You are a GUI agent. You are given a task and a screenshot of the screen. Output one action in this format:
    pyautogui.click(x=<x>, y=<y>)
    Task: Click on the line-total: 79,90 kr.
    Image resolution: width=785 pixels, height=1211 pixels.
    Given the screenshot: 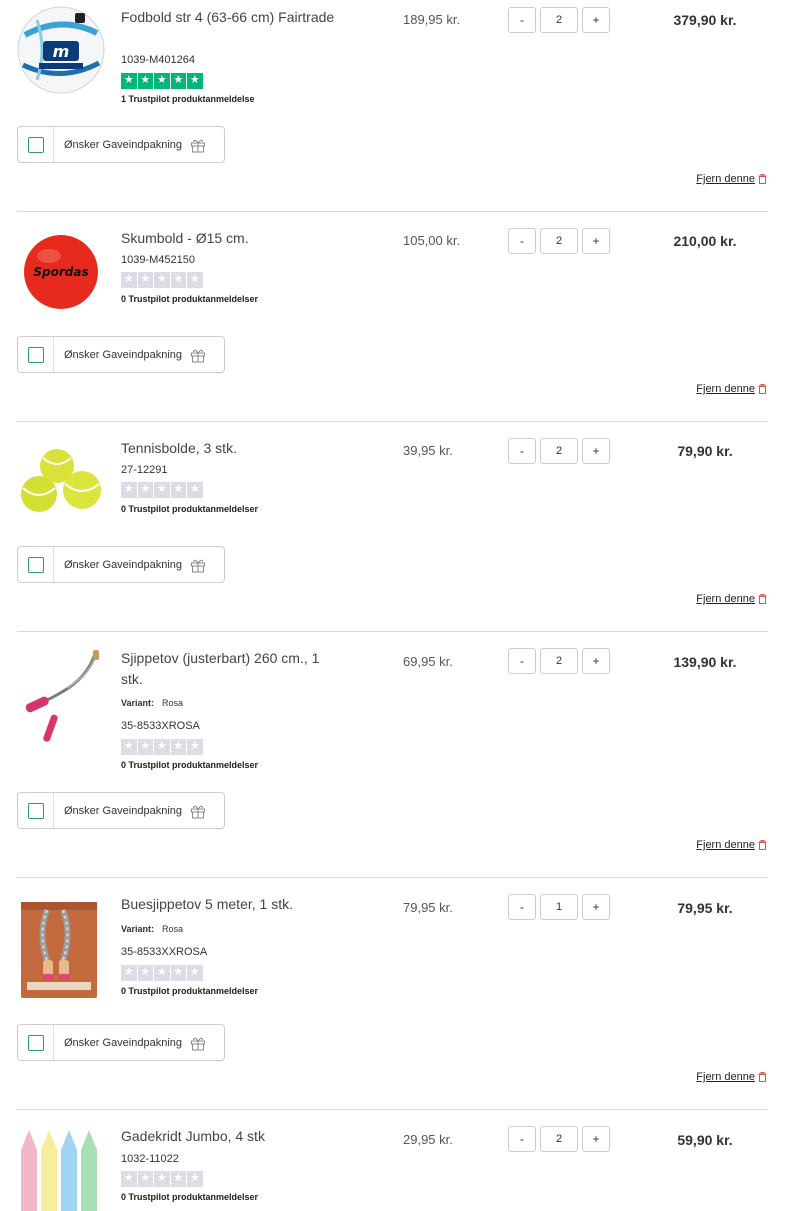 What is the action you would take?
    pyautogui.click(x=705, y=451)
    